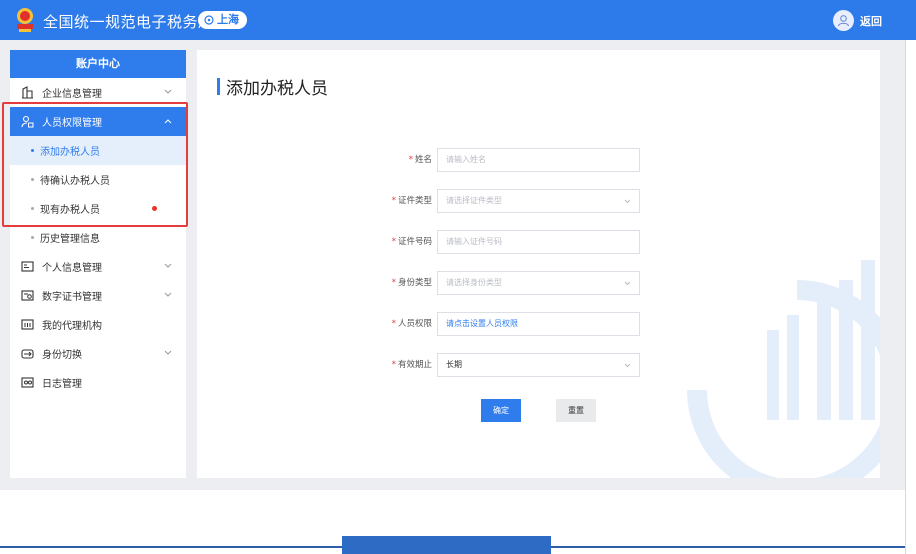 The height and width of the screenshot is (554, 916). I want to click on set-permission-link: 请点击设置人员权限, so click(538, 324).